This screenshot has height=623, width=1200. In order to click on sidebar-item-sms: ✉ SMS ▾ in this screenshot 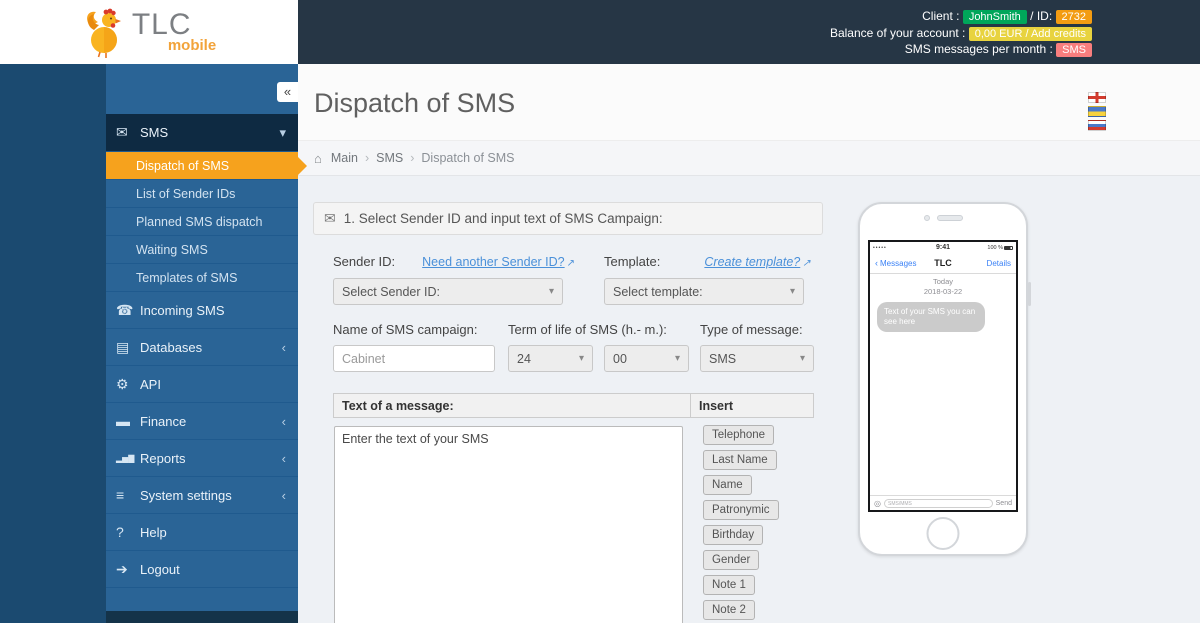, I will do `click(202, 133)`.